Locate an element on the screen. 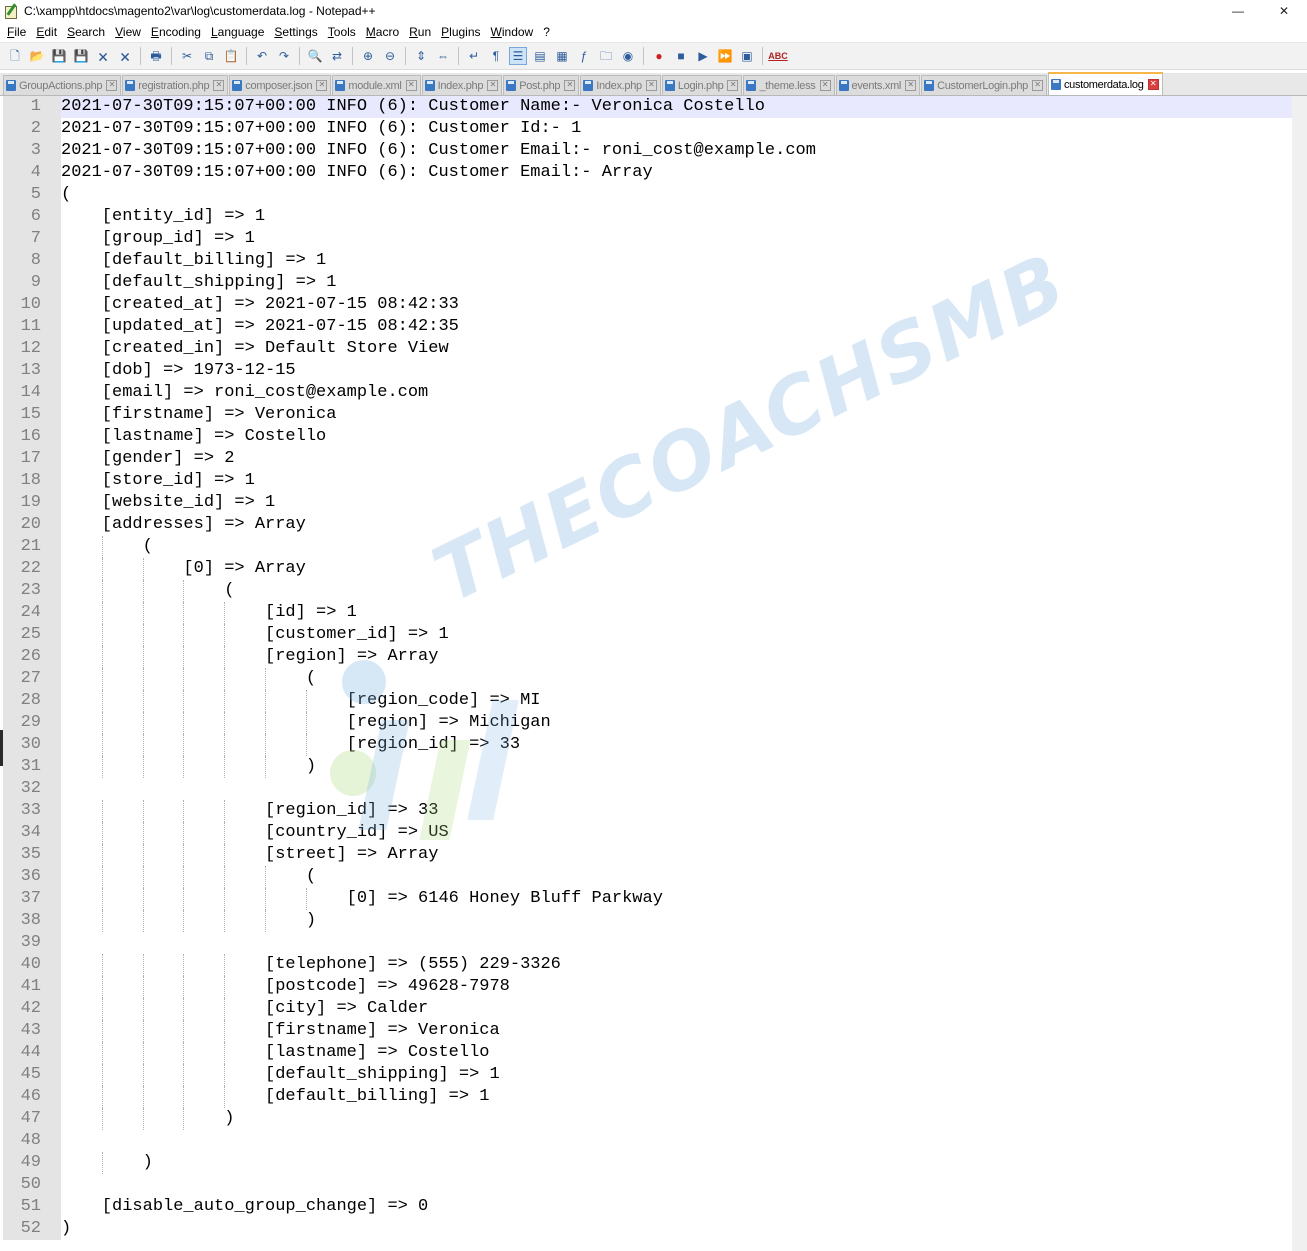 The height and width of the screenshot is (1251, 1307). code-line: 48 is located at coordinates (646, 1141).